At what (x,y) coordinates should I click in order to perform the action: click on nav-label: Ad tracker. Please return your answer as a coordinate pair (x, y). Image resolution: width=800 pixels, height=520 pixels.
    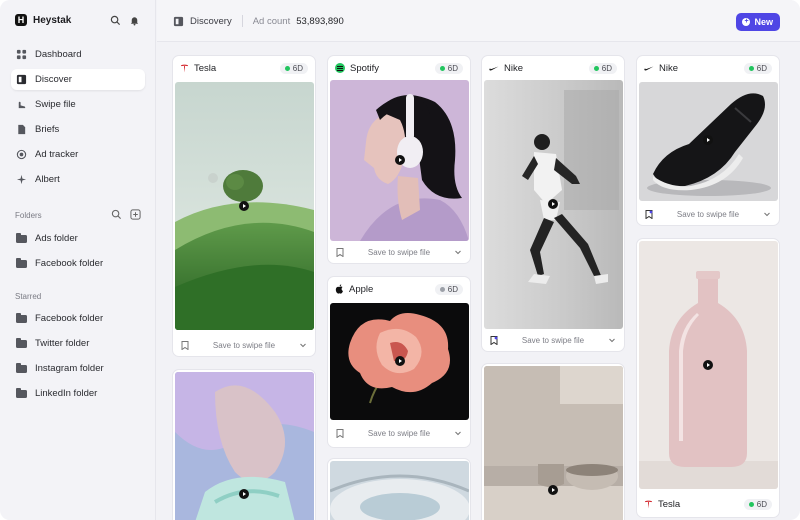
    Looking at the image, I should click on (57, 154).